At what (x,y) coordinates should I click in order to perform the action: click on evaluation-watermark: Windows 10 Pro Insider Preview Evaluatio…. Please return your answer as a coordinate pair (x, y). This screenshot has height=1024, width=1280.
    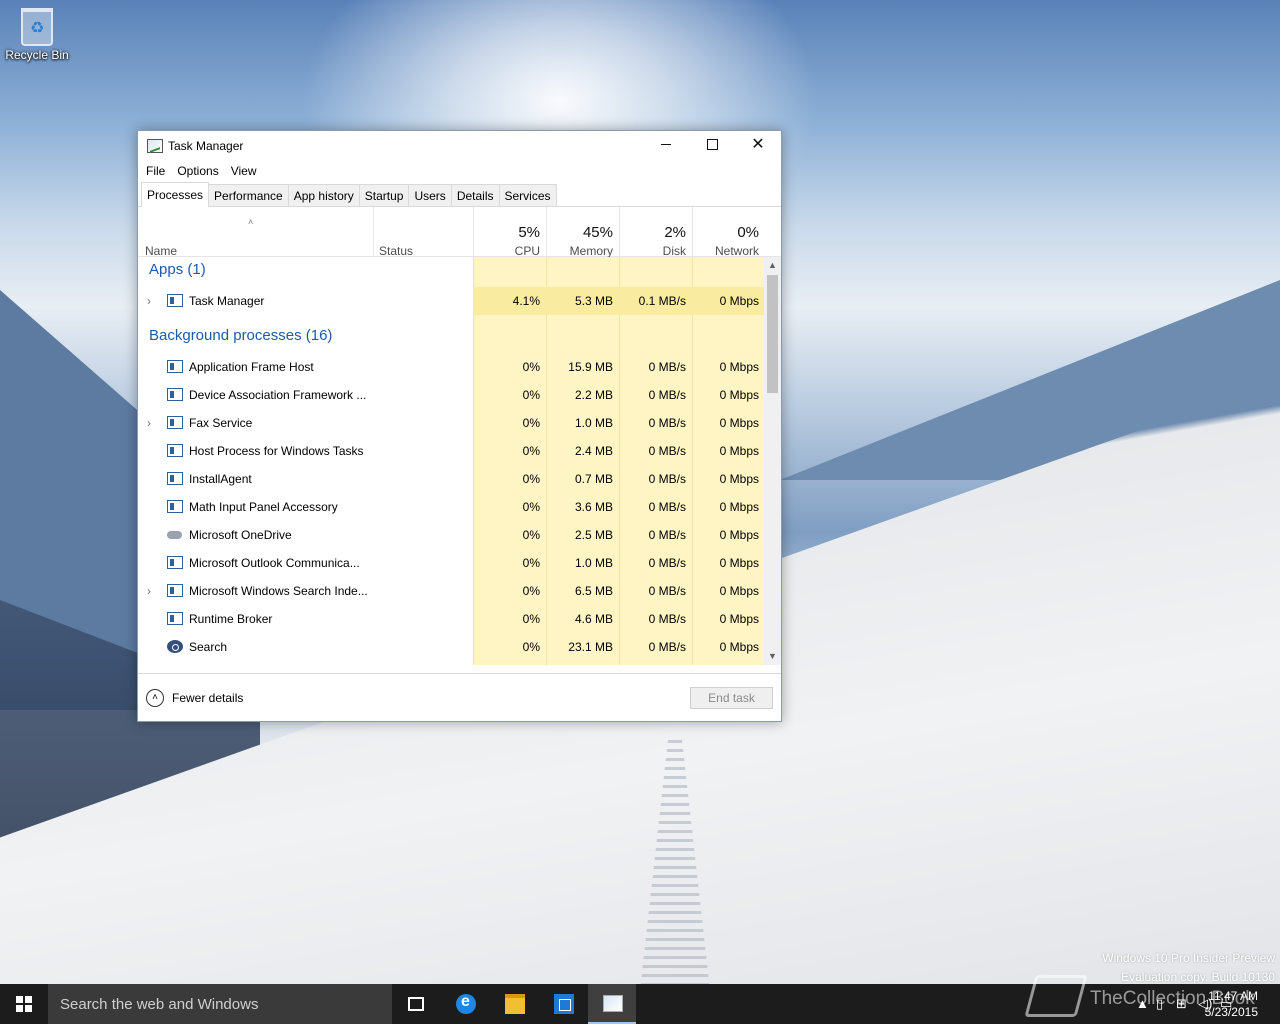
    Looking at the image, I should click on (1188, 968).